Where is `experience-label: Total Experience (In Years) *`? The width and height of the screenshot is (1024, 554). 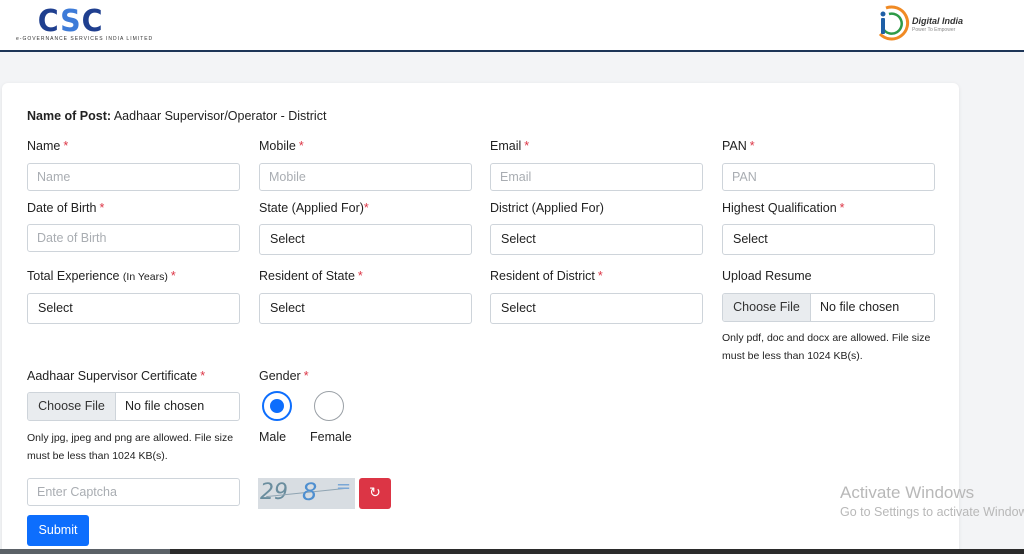
experience-label: Total Experience (In Years) * is located at coordinates (101, 276).